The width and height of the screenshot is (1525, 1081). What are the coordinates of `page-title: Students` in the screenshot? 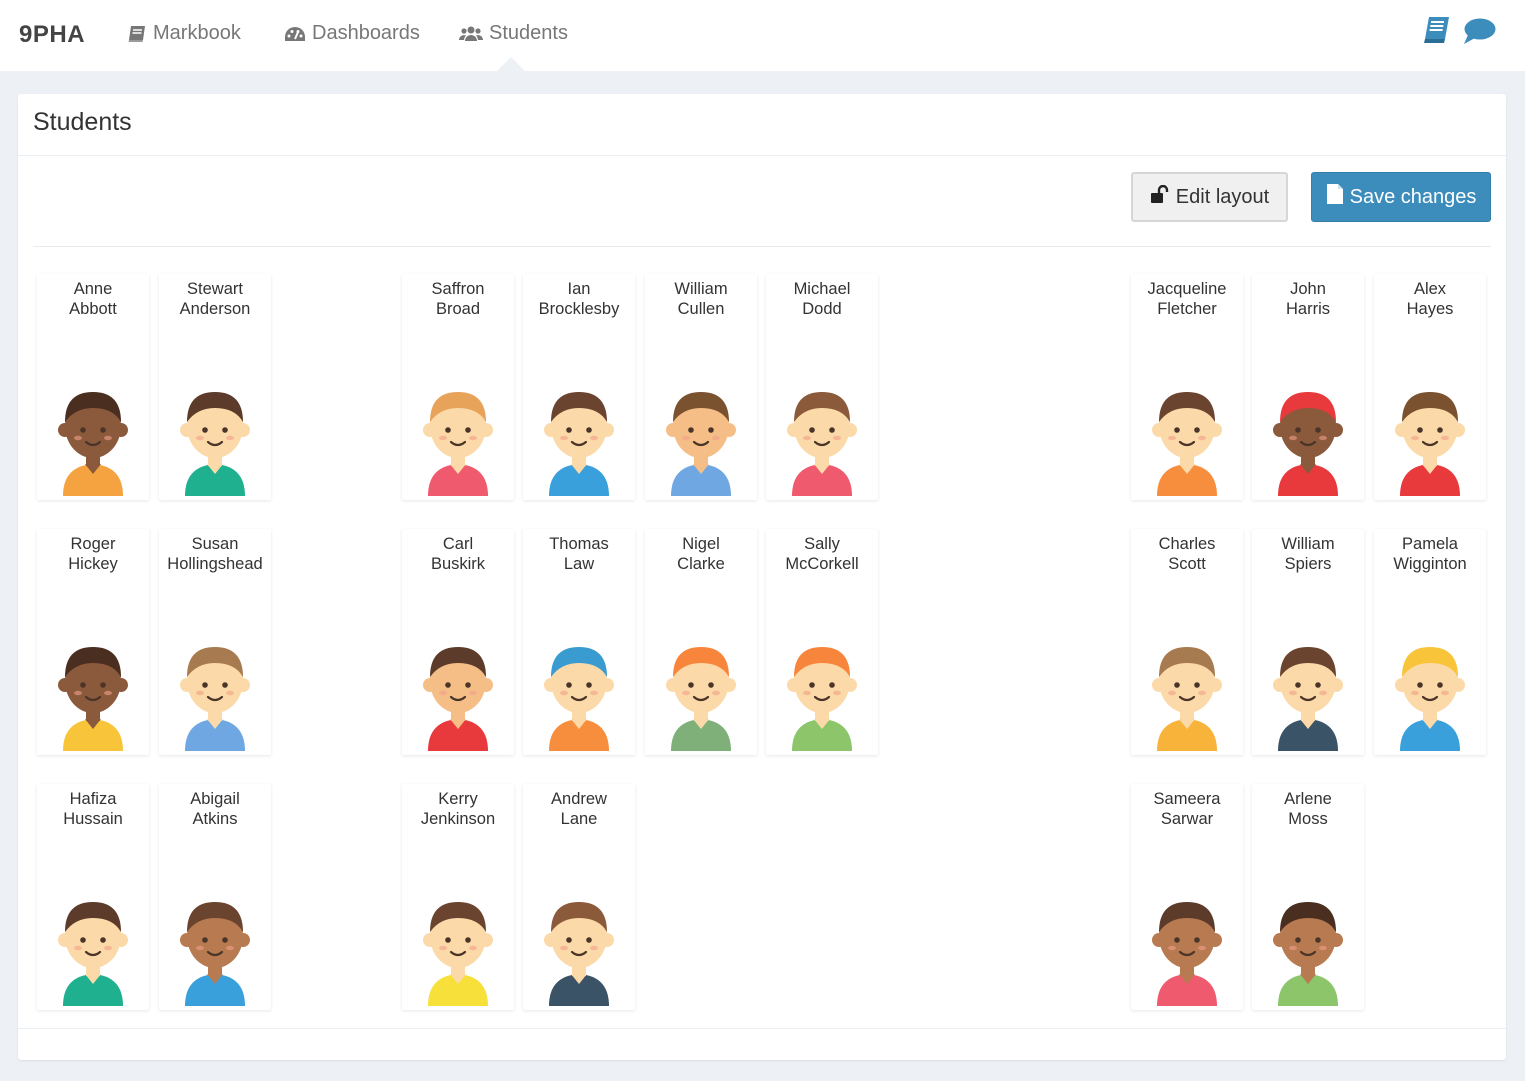 It's located at (82, 122).